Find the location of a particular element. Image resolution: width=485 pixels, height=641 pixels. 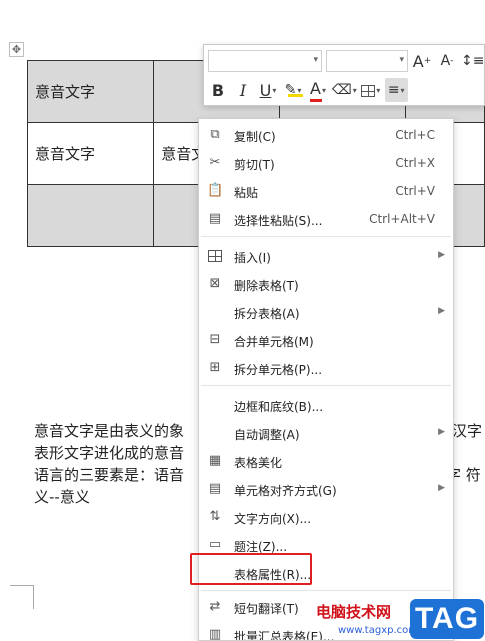

paste-special-icon: ▤ is located at coordinates (215, 218).